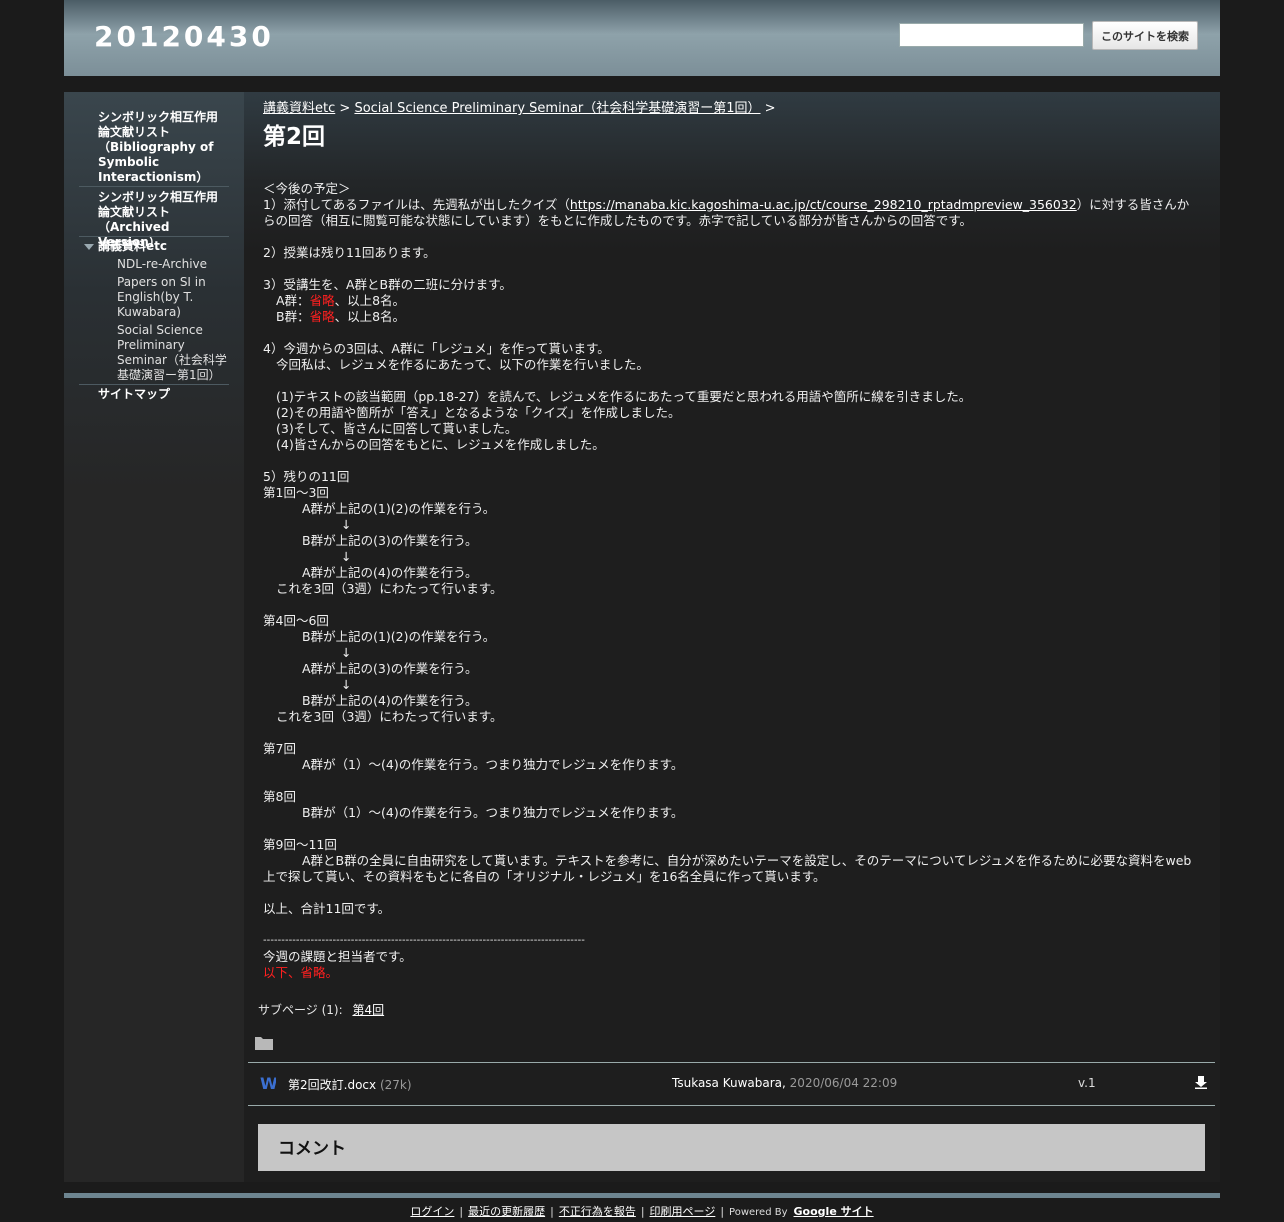 The width and height of the screenshot is (1284, 1222). Describe the element at coordinates (299, 108) in the screenshot. I see `breadcrumb-link-lecture: 講義資料etc` at that location.